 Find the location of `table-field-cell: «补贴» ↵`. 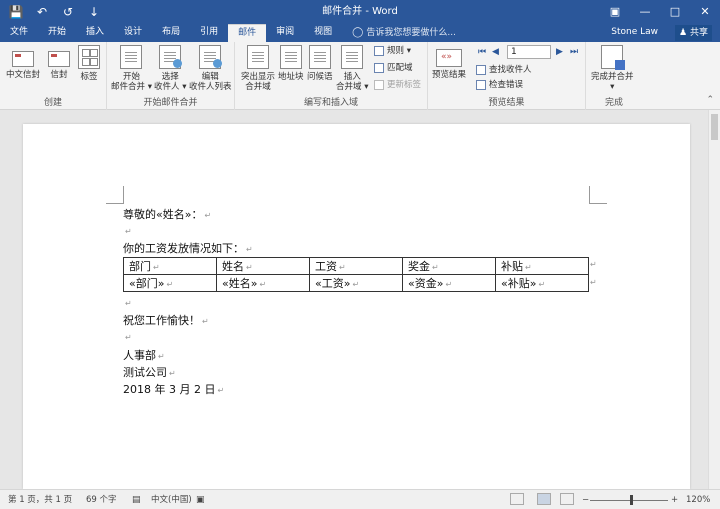

table-field-cell: «补贴» ↵ is located at coordinates (542, 283).